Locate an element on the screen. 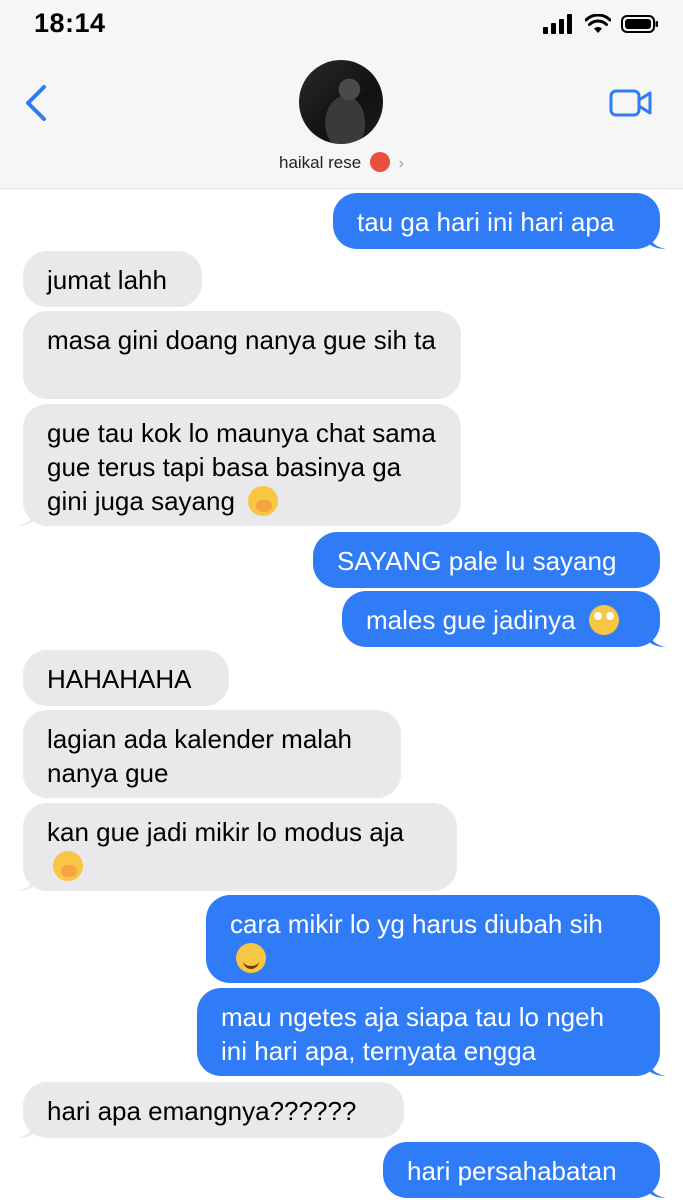  message-sent: hari persahabatan is located at coordinates (524, 1170).